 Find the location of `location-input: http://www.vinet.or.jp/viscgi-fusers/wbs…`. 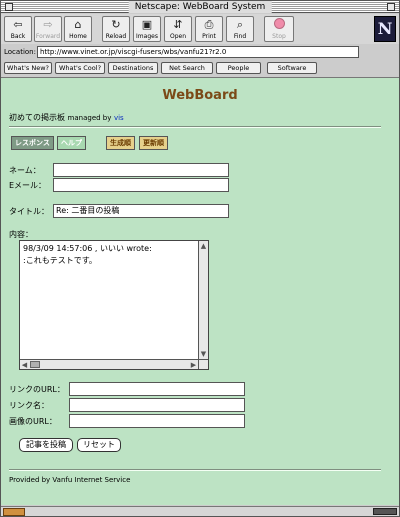

location-input: http://www.vinet.or.jp/viscgi-fusers/wbs… is located at coordinates (198, 52).